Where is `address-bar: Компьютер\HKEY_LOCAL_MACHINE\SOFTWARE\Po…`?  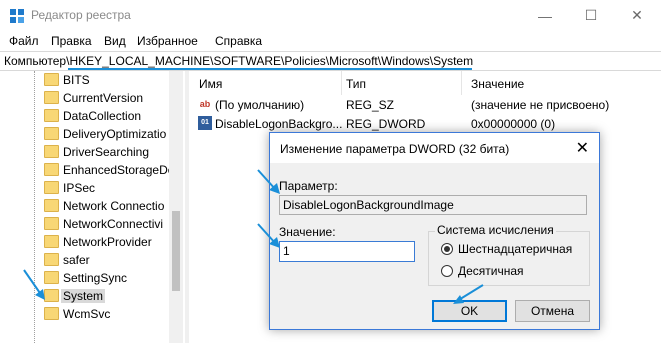 address-bar: Компьютер\HKEY_LOCAL_MACHINE\SOFTWARE\Po… is located at coordinates (330, 61).